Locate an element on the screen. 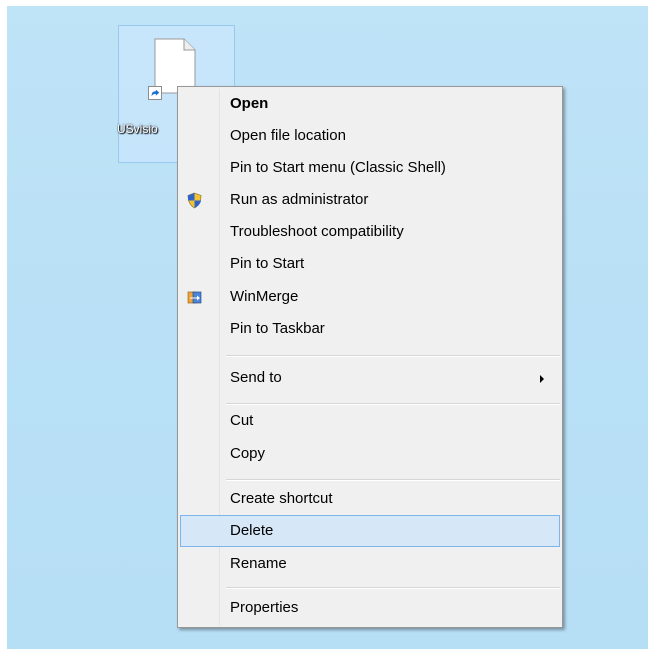 The image size is (648, 649). menu-item-label: Properties is located at coordinates (264, 607).